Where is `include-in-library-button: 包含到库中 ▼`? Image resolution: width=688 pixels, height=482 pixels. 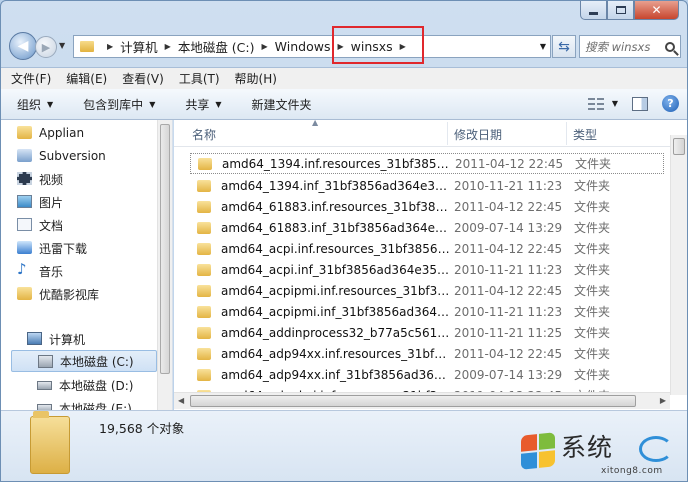
include-in-library-button: 包含到库中 ▼ is located at coordinates (119, 104).